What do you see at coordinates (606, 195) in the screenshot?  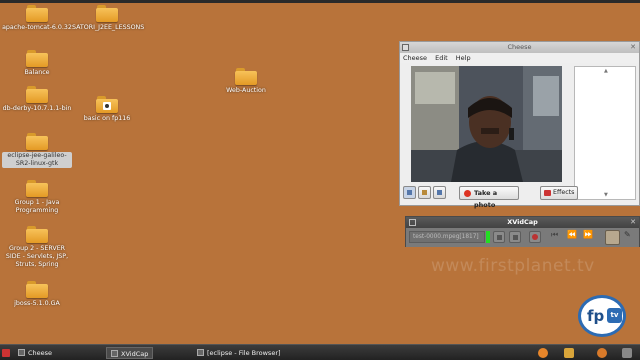 I see `scroll-down-icon: ▼` at bounding box center [606, 195].